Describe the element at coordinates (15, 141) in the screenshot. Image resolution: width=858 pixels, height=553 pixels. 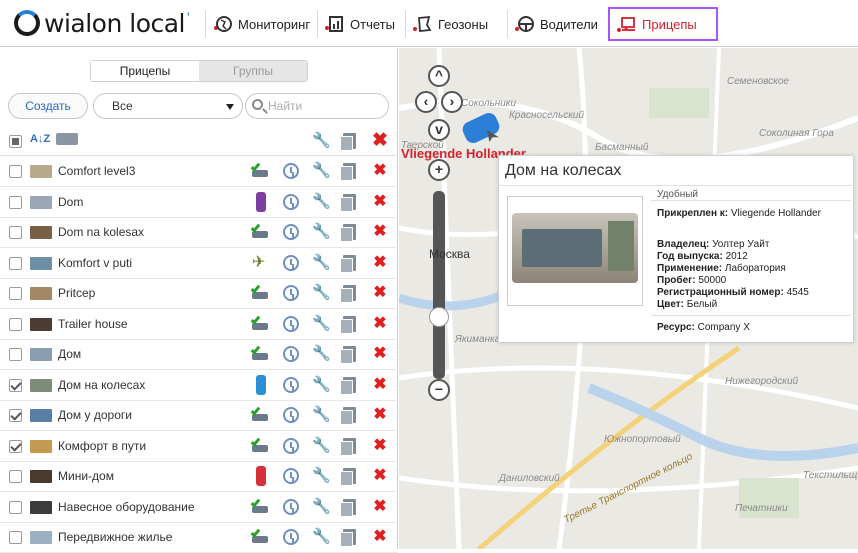
I see `select-all-checkbox` at that location.